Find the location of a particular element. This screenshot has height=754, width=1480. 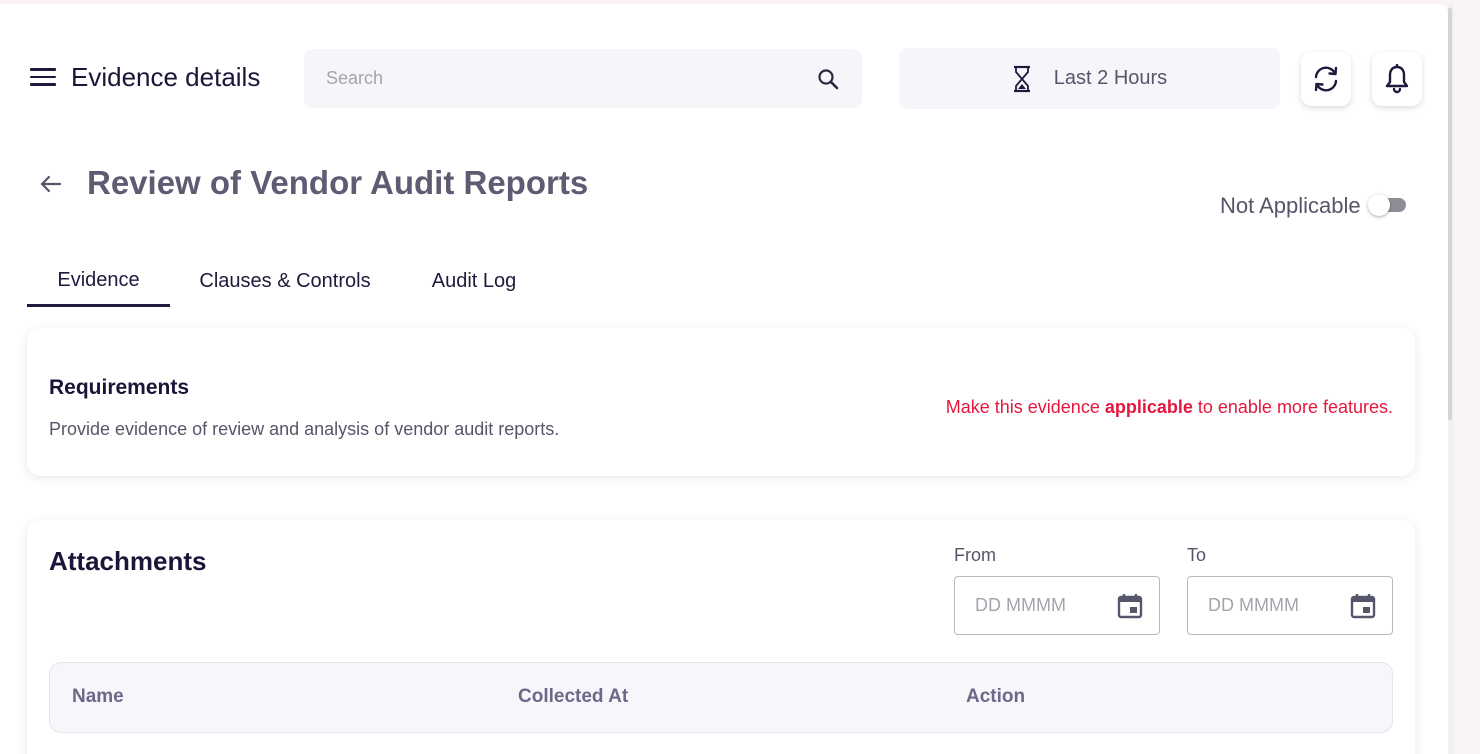

hamburger-menu-icon is located at coordinates (43, 78).